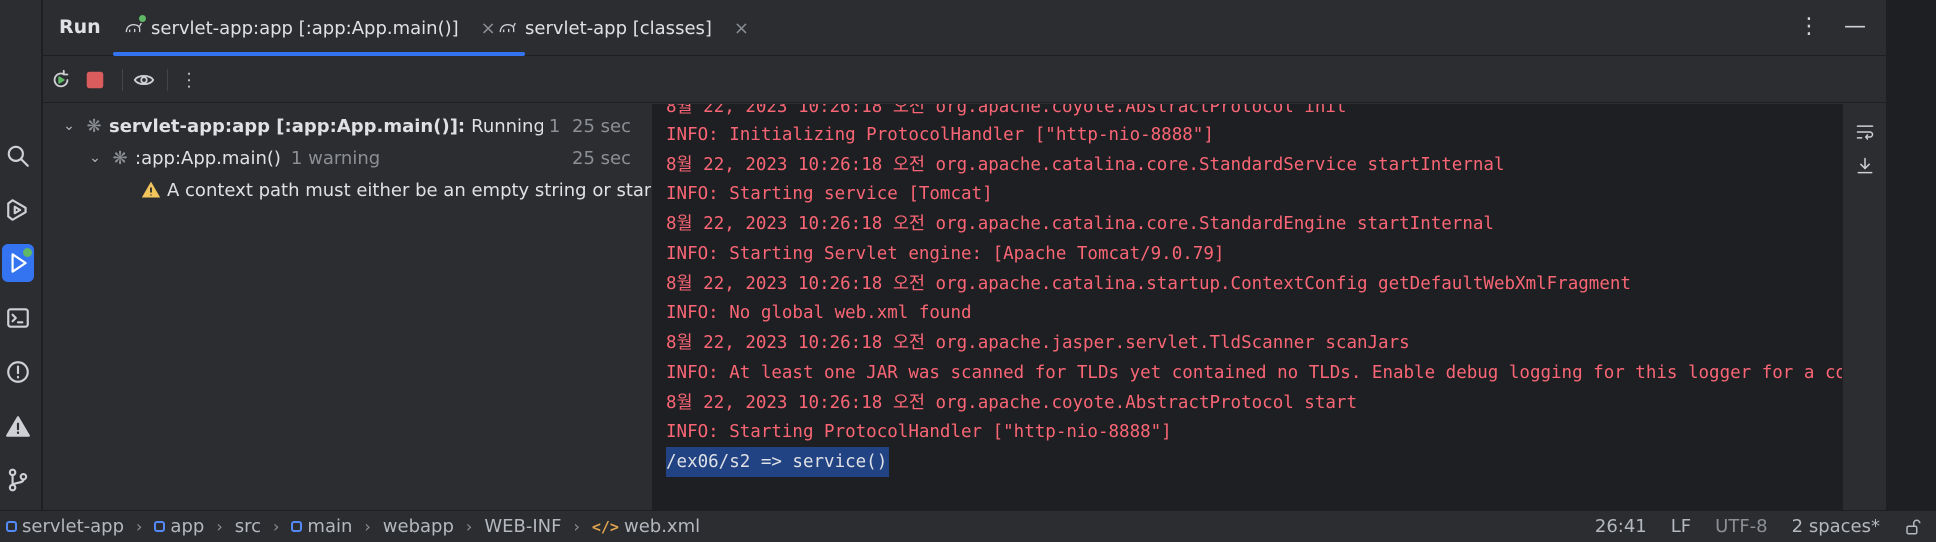 Image resolution: width=1936 pixels, height=542 pixels. What do you see at coordinates (142, 18) in the screenshot?
I see `tab-running-indicator-icon` at bounding box center [142, 18].